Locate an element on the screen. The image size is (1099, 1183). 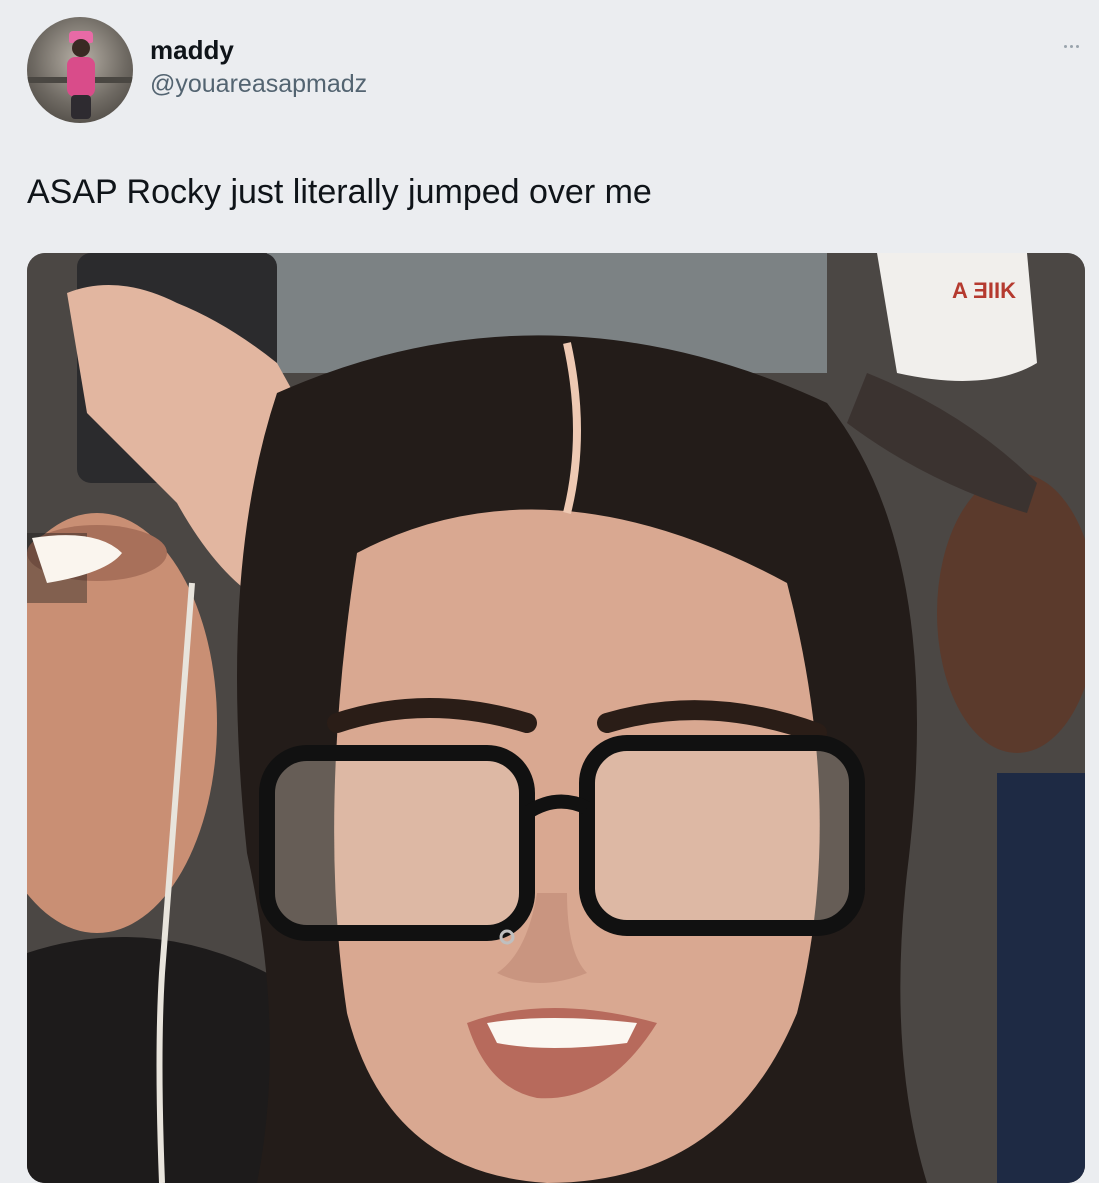
author-avatar is located at coordinates (80, 70).